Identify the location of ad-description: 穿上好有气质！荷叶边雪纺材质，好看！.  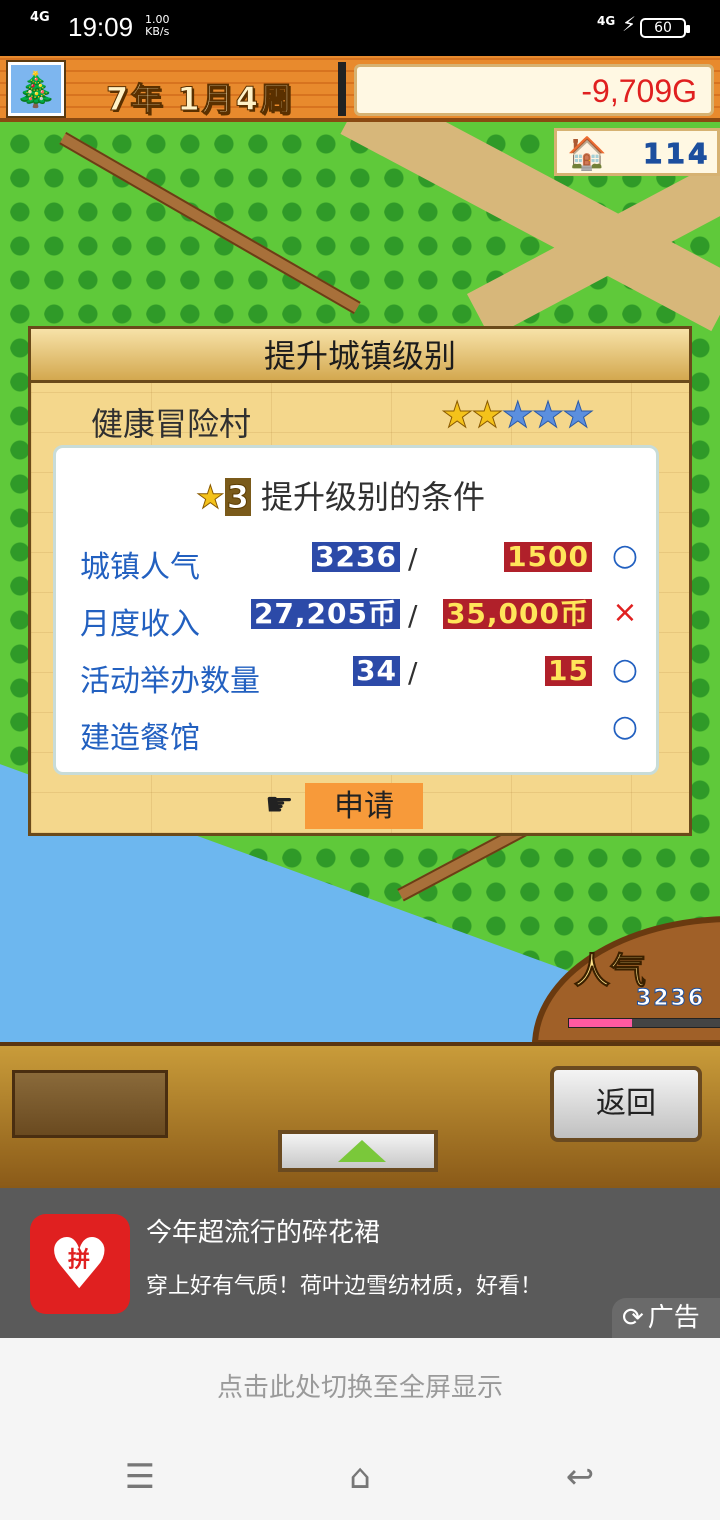
(344, 1284).